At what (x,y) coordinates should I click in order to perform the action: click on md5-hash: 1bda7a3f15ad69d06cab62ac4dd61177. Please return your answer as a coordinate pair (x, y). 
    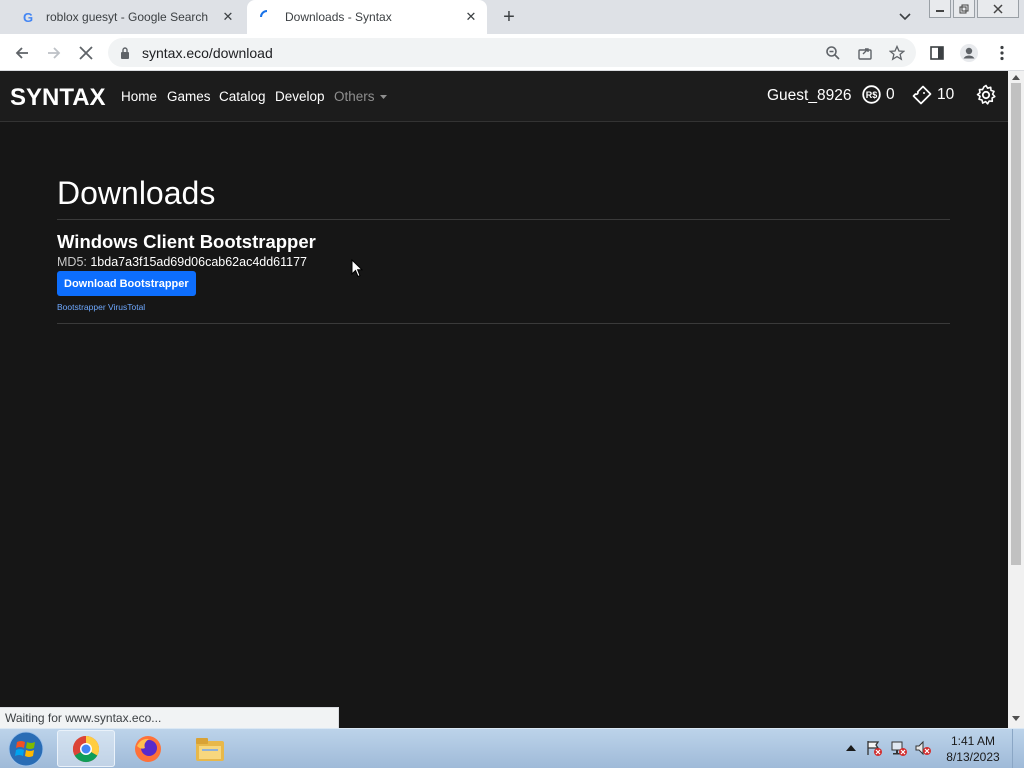
    Looking at the image, I should click on (199, 262).